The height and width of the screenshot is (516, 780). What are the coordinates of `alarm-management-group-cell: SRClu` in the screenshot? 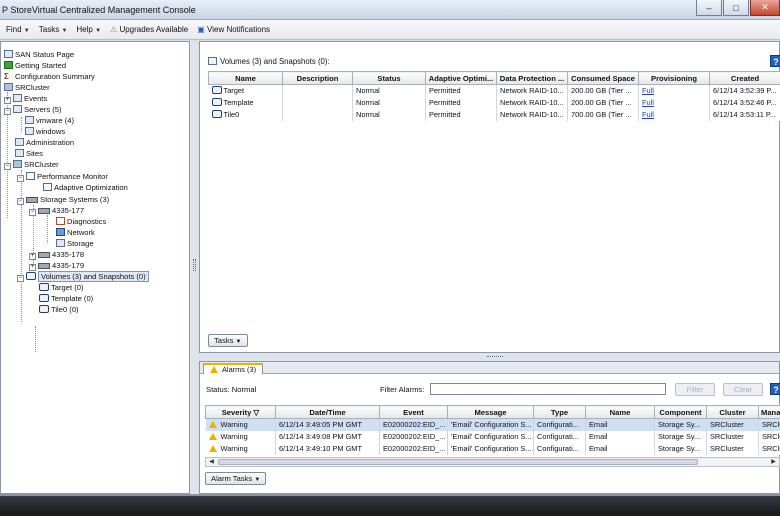 It's located at (769, 424).